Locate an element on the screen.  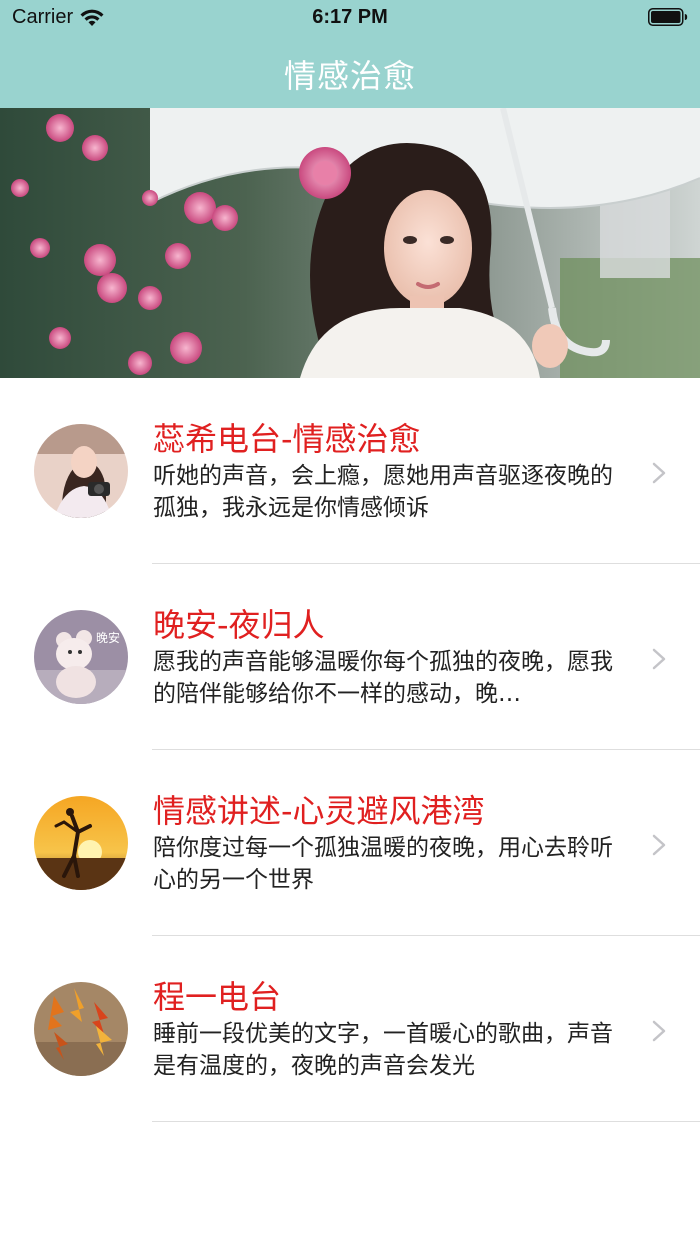
avatar-girl-camera-image is located at coordinates (81, 471).